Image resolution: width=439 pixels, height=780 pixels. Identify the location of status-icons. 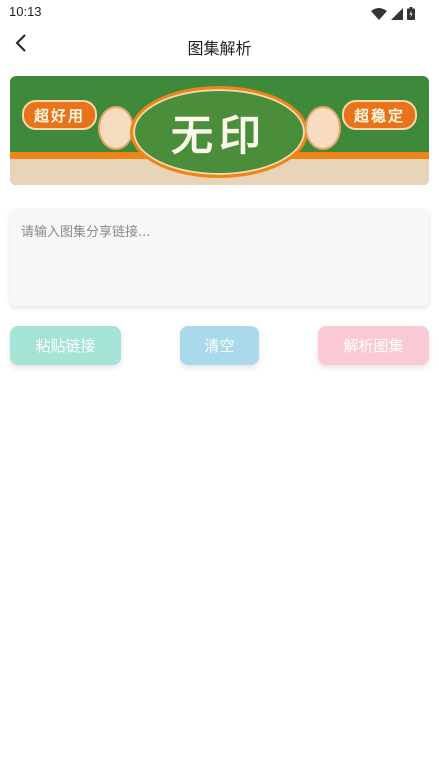
(393, 14).